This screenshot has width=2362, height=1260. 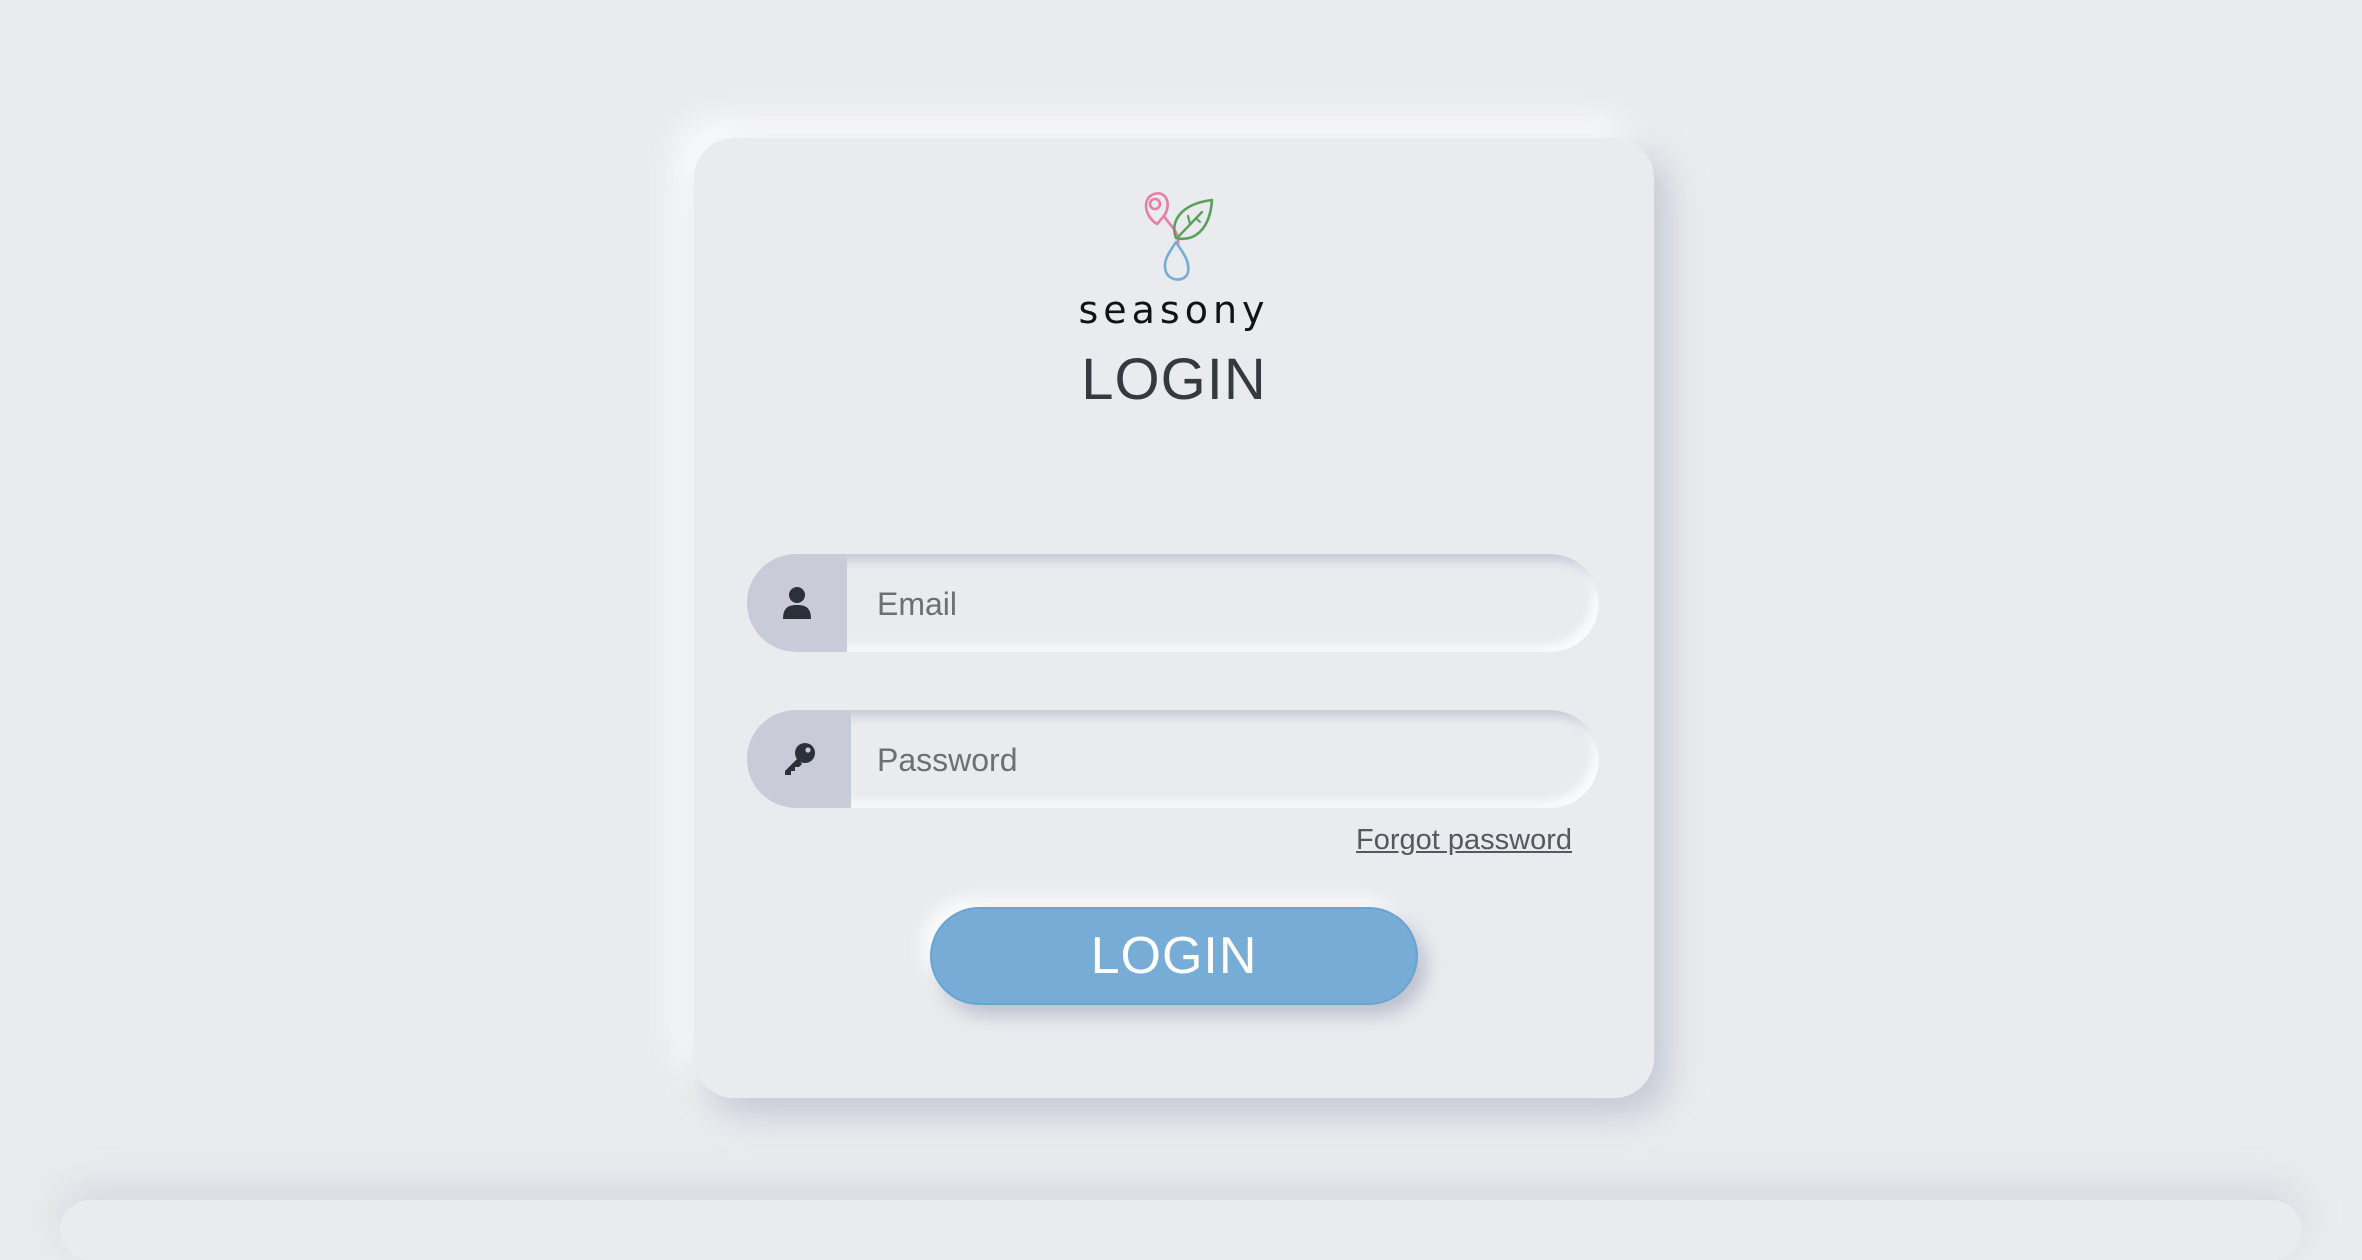 I want to click on login-button: LOGIN, so click(x=1174, y=956).